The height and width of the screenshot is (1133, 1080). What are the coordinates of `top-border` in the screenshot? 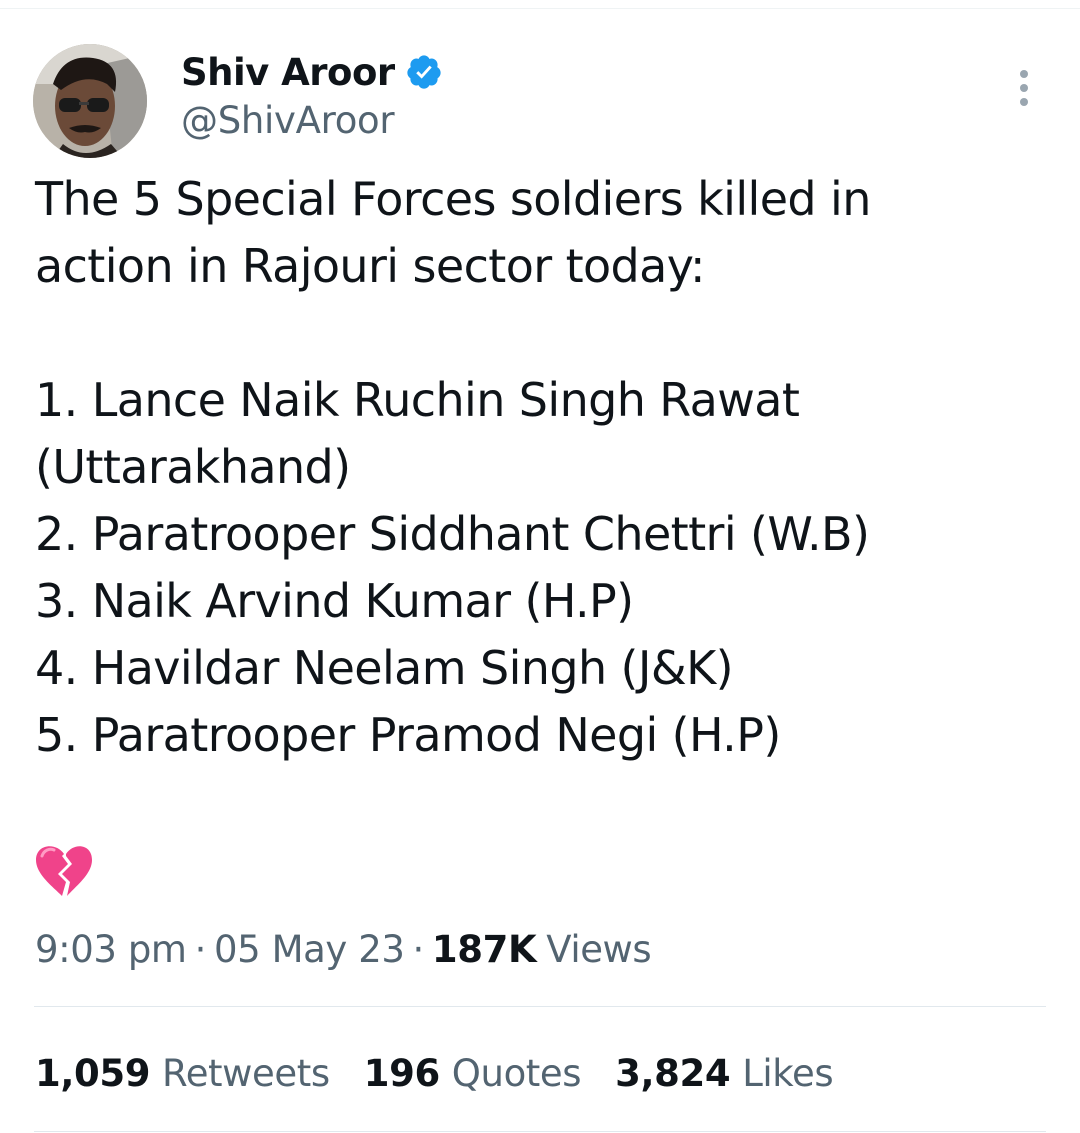 It's located at (540, 8).